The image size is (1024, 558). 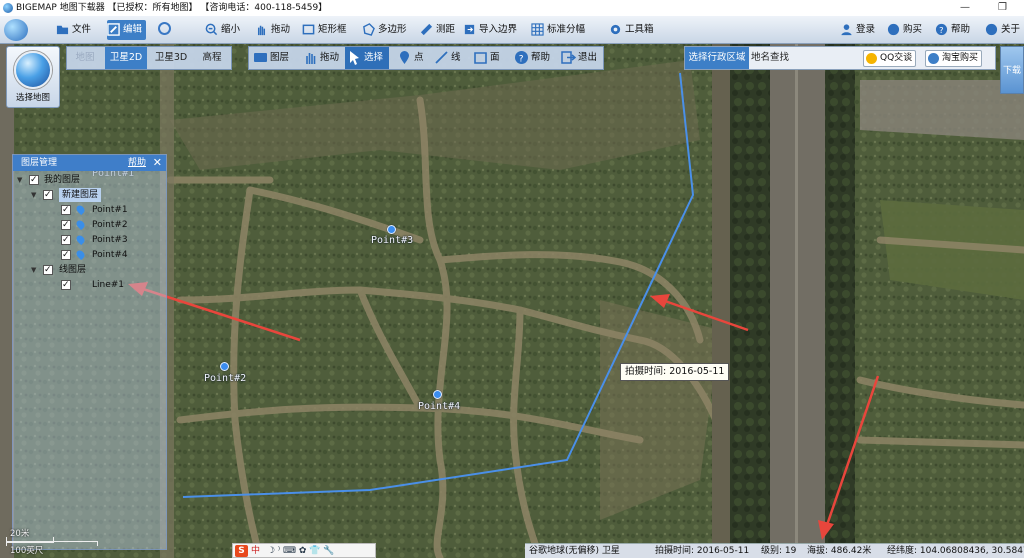 I want to click on layer-panel-help-link: 帮助, so click(x=137, y=163).